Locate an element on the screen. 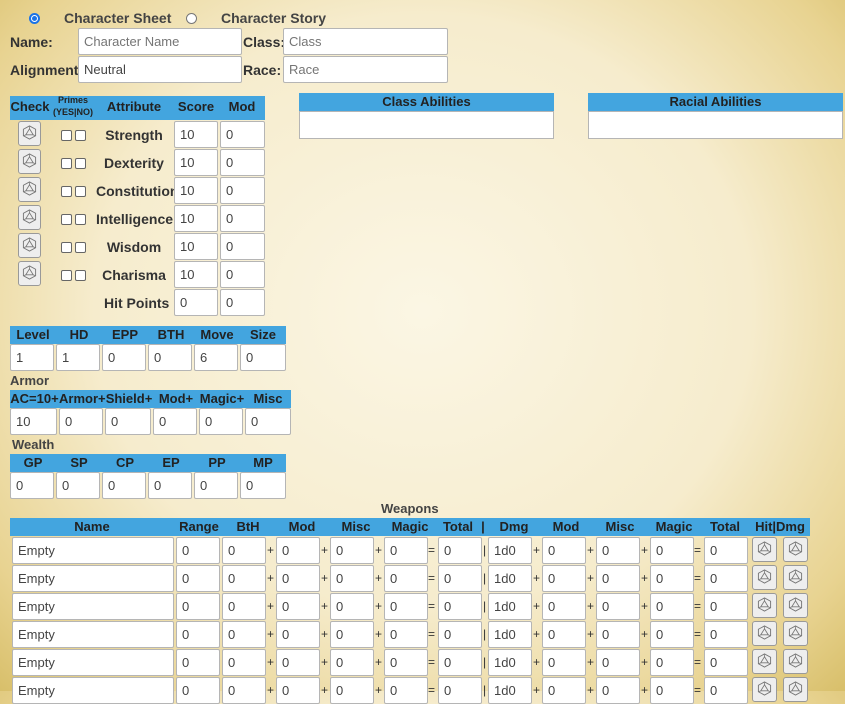 The width and height of the screenshot is (845, 704). character-sheet-radio is located at coordinates (34, 18).